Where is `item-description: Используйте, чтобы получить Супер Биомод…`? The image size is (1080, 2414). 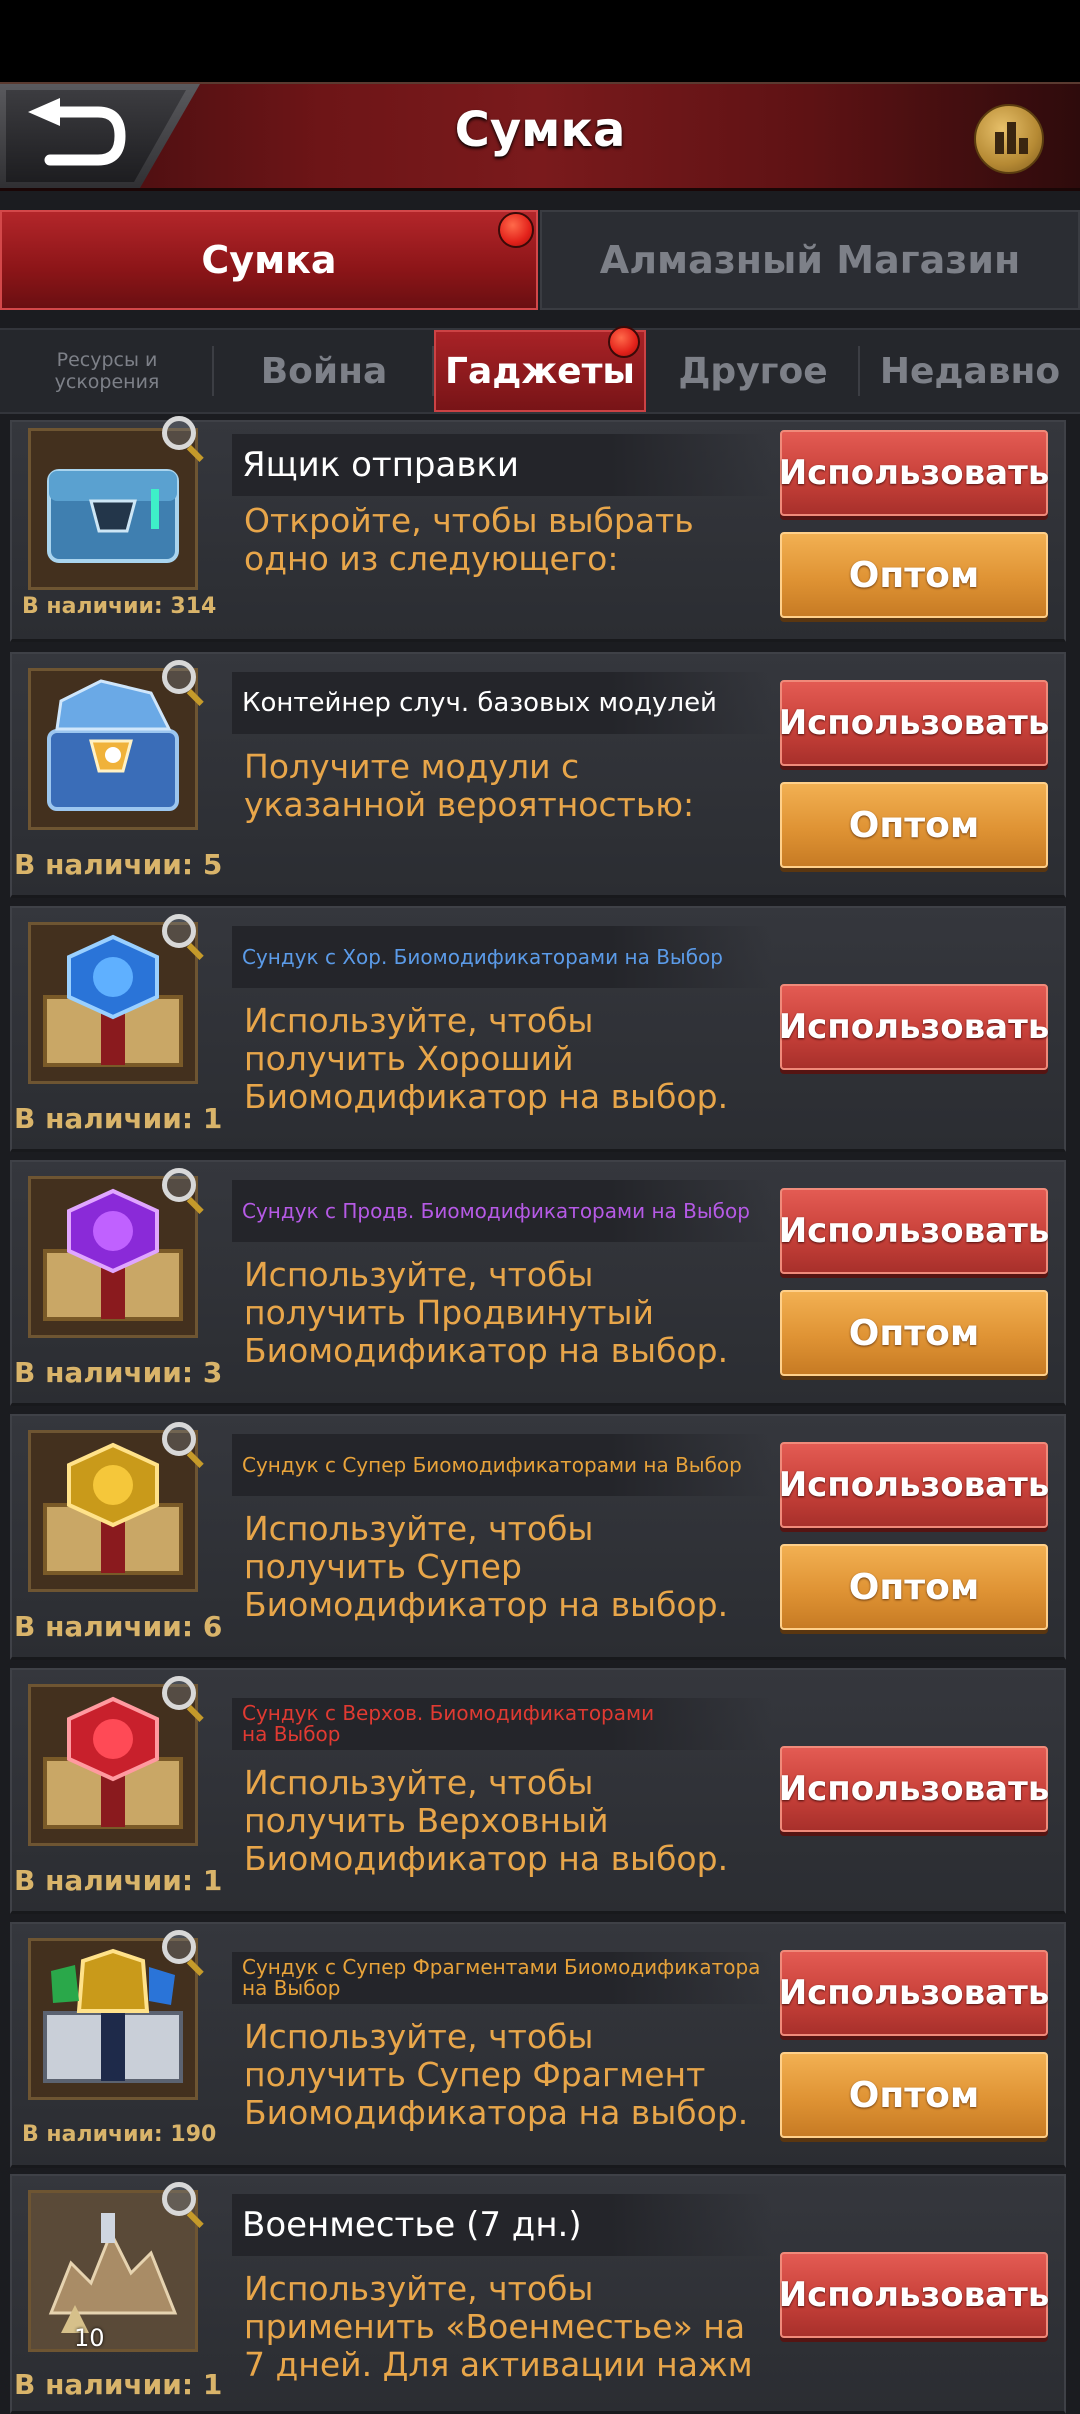 item-description: Используйте, чтобы получить Супер Биомод… is located at coordinates (486, 1566).